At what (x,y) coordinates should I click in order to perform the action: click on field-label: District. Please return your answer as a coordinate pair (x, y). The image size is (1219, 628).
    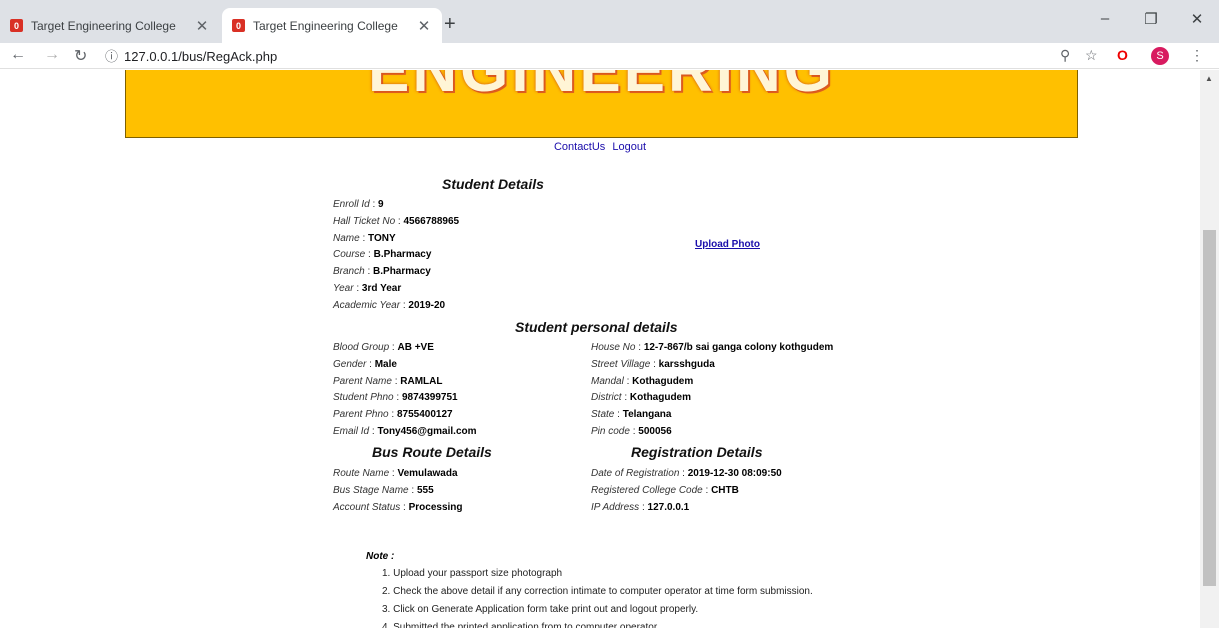
    Looking at the image, I should click on (606, 398).